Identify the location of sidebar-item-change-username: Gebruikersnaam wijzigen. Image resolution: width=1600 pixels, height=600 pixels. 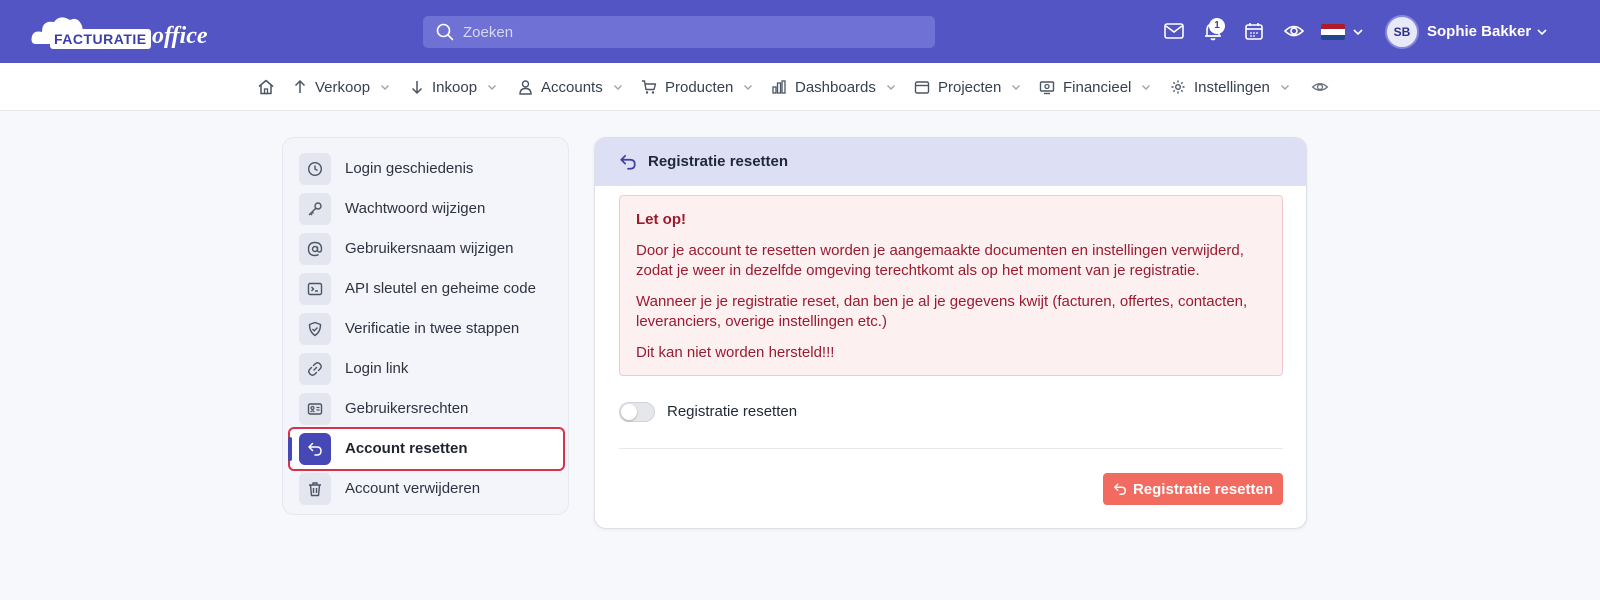
(426, 249).